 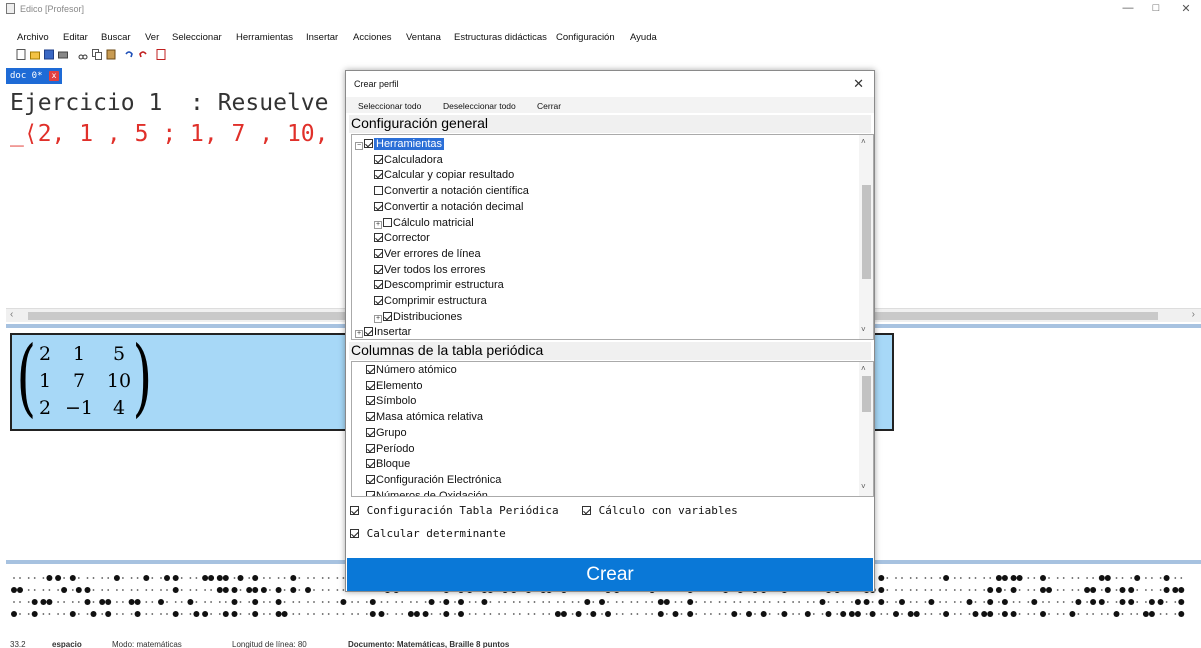 What do you see at coordinates (500, 37) in the screenshot?
I see `menu-estructuras: Estructuras didácticas` at bounding box center [500, 37].